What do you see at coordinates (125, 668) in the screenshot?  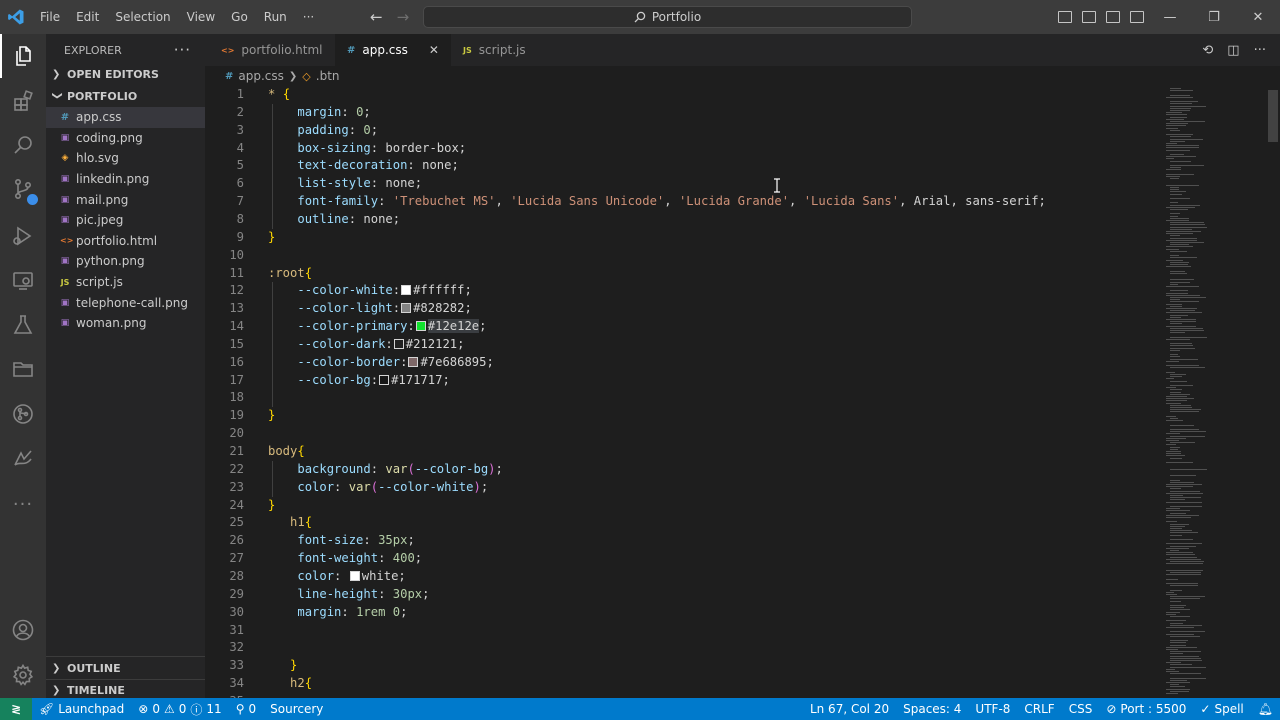 I see `outline-section: ❯ OUTLINE` at bounding box center [125, 668].